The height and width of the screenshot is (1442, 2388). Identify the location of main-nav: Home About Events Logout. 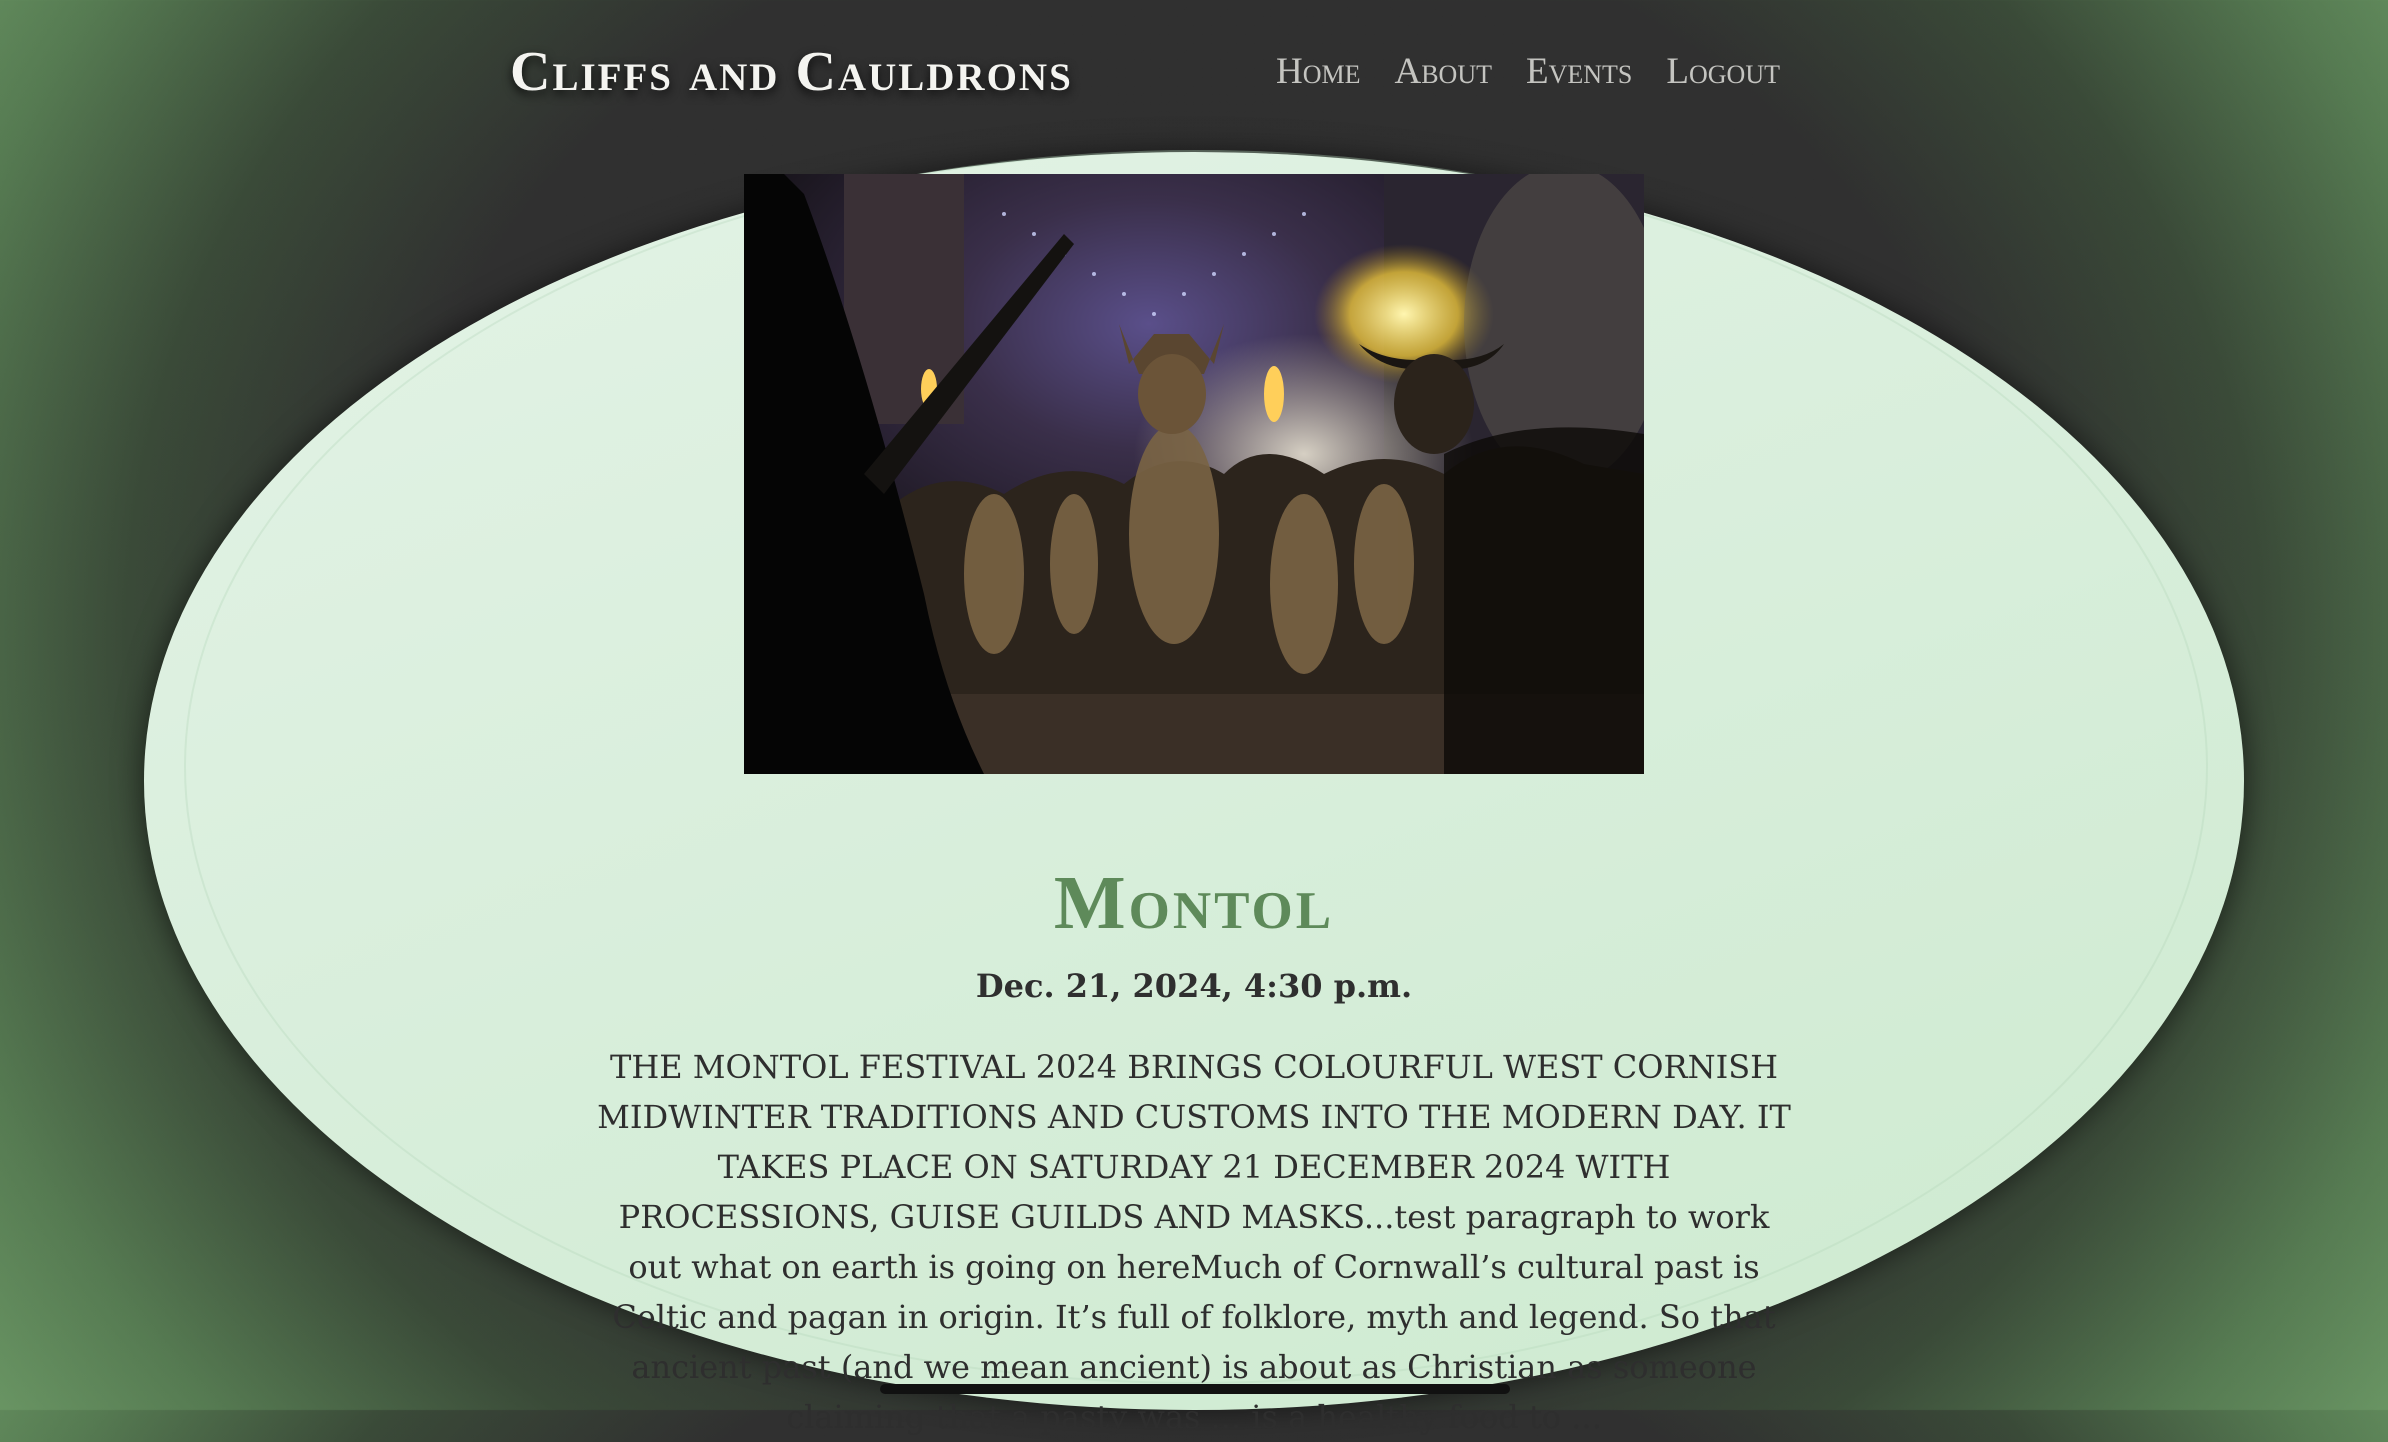
(1528, 72).